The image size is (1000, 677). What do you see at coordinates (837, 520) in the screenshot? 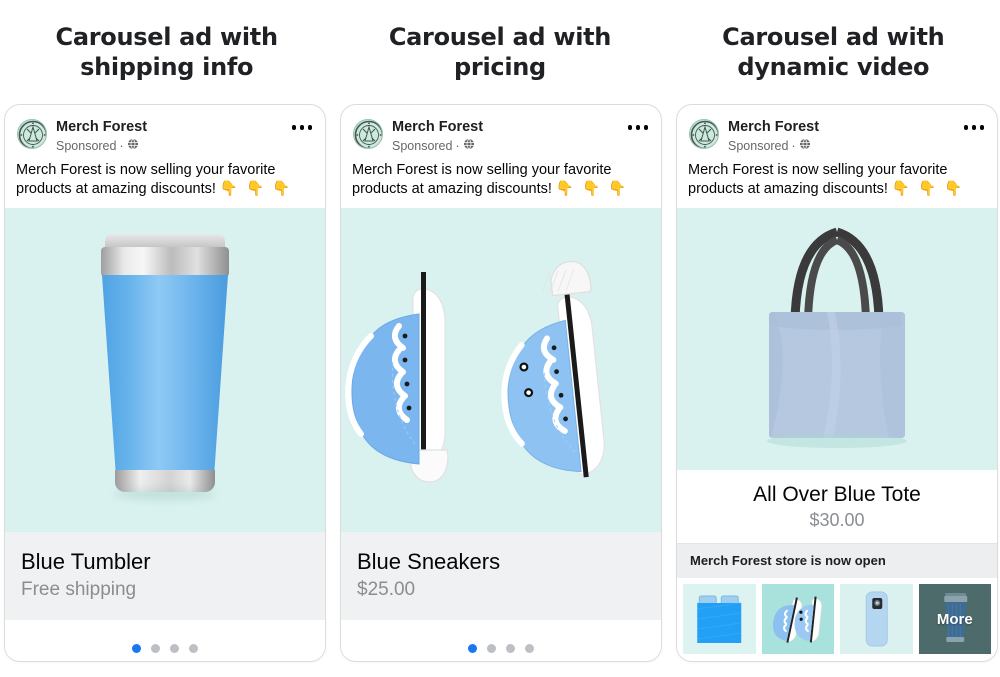
I see `product-subtitle: $30.00` at bounding box center [837, 520].